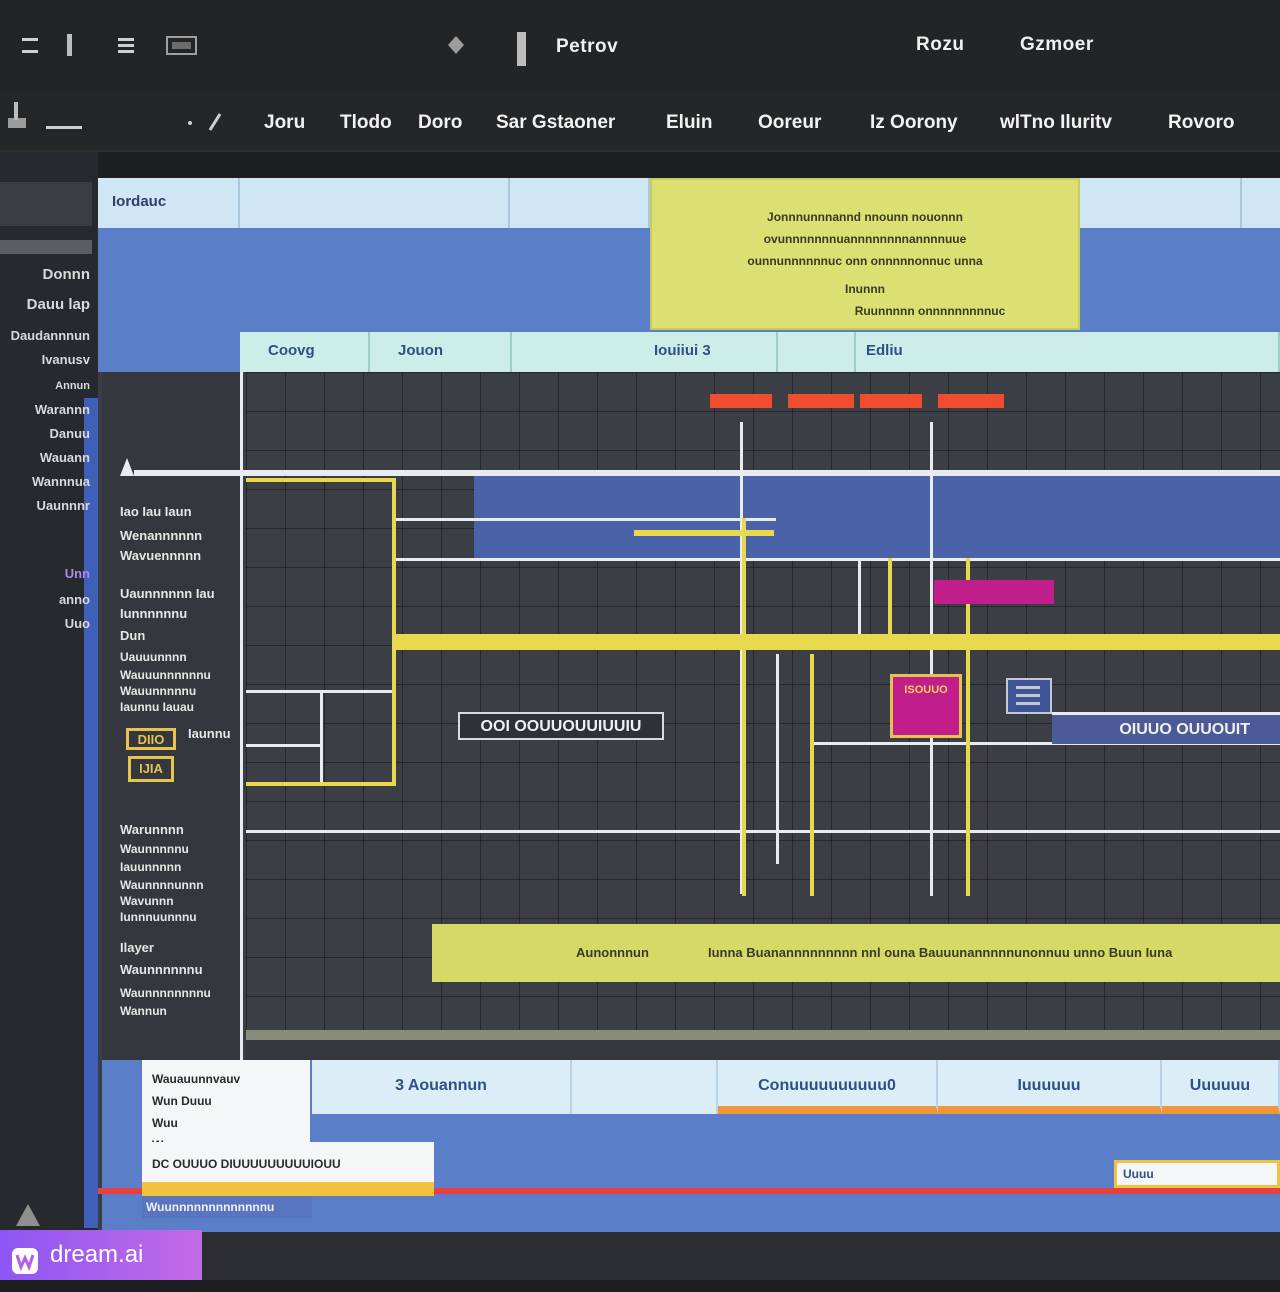 The width and height of the screenshot is (1280, 1292). Describe the element at coordinates (162, 885) in the screenshot. I see `lane-label: Waunnnnunnn` at that location.